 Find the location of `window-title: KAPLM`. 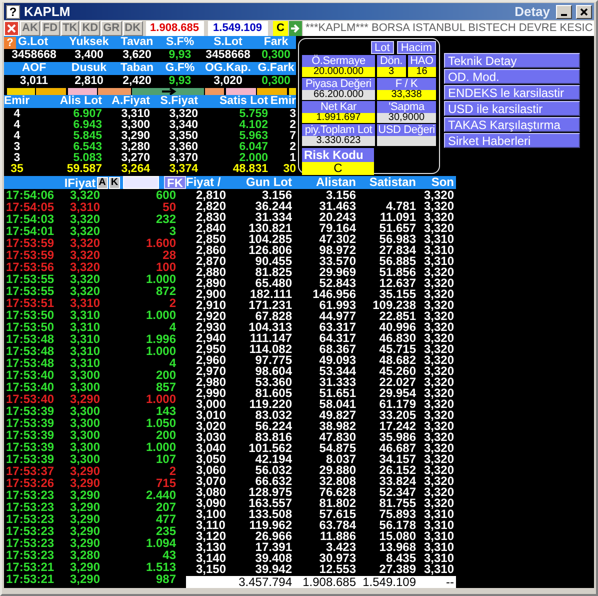

window-title: KAPLM is located at coordinates (48, 12).